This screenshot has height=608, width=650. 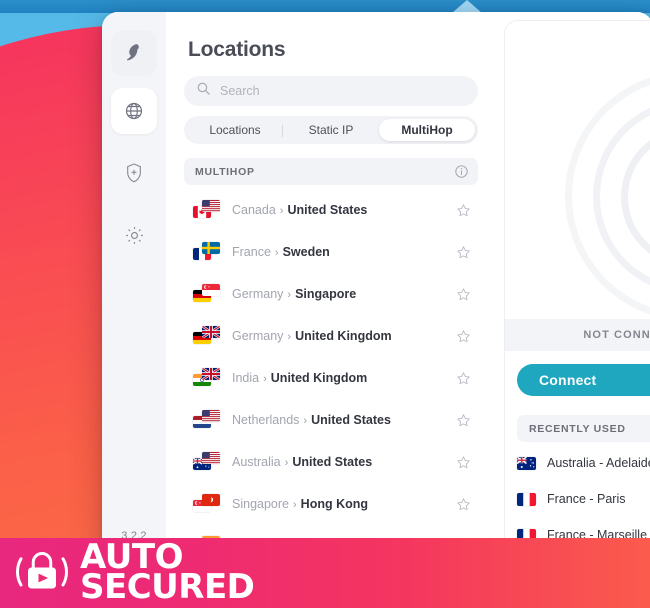 I want to click on multihop-section-header: MULTIHOP, so click(x=331, y=171).